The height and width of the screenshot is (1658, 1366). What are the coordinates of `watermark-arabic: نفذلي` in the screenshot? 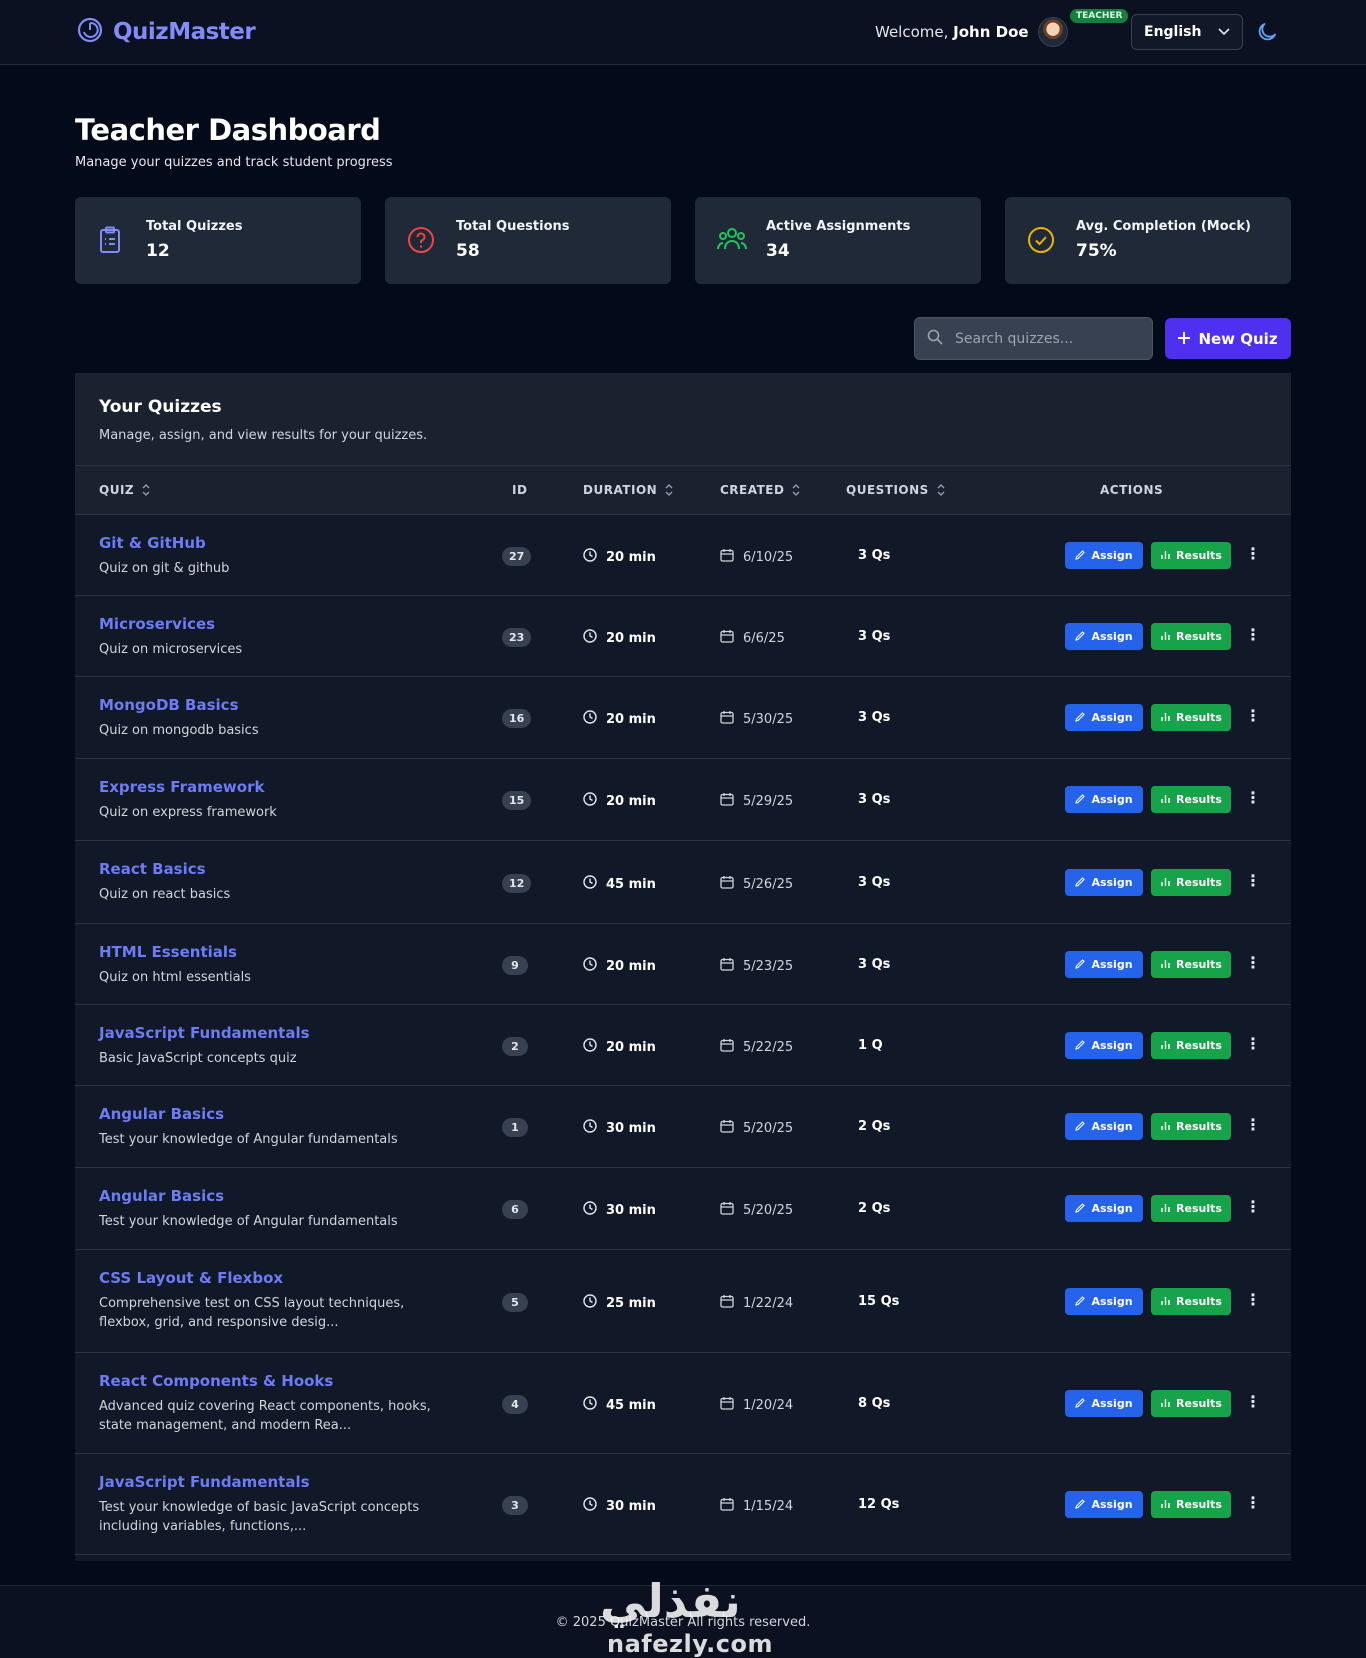 It's located at (670, 1601).